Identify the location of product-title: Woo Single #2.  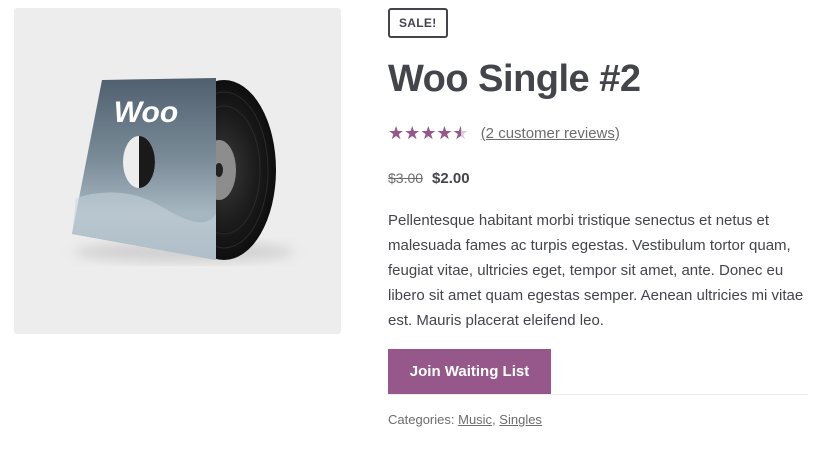
(514, 79).